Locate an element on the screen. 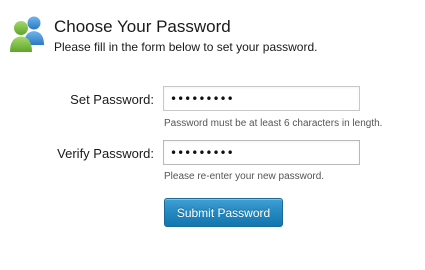 The width and height of the screenshot is (425, 270). set-password-label: Set Password: is located at coordinates (112, 99).